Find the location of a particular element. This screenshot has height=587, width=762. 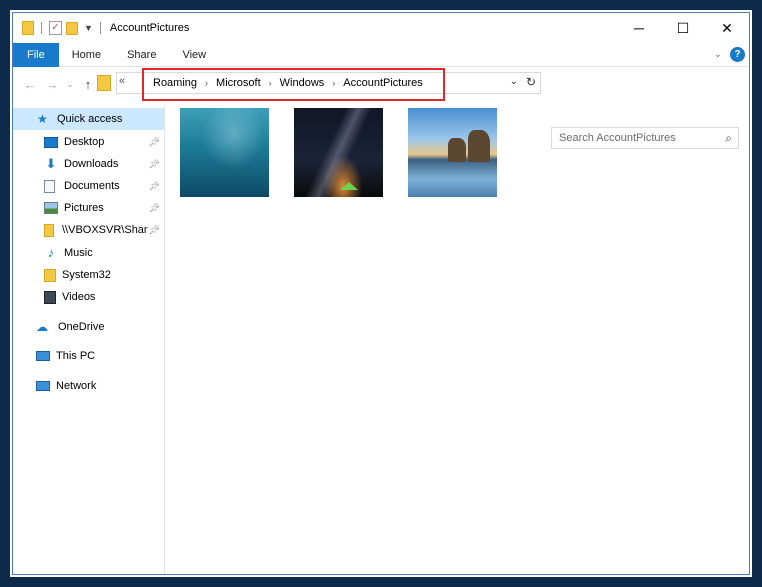

address-overflow-indicator: « is located at coordinates (122, 81).